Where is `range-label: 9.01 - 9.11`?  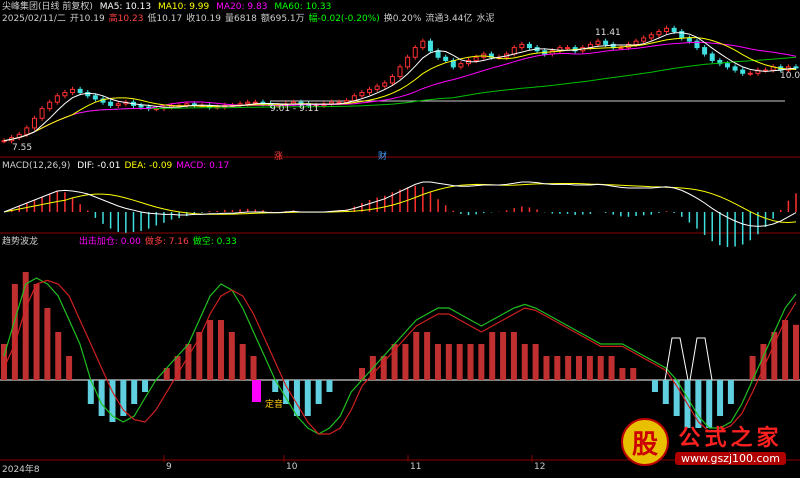
range-label: 9.01 - 9.11 is located at coordinates (295, 109).